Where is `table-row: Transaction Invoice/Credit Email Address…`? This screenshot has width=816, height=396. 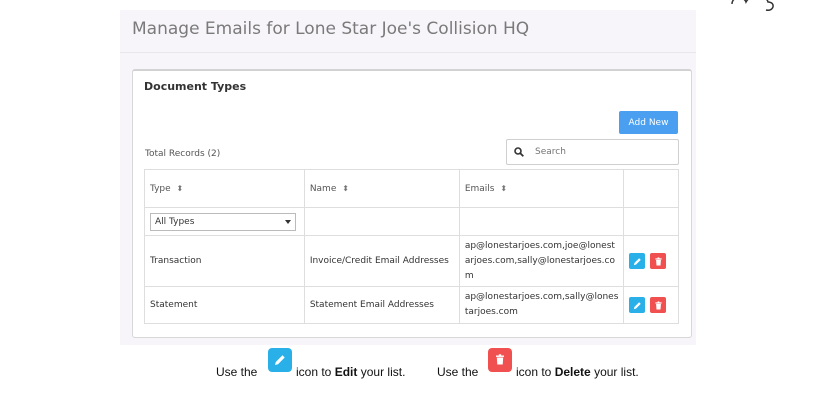
table-row: Transaction Invoice/Credit Email Address… is located at coordinates (411, 261).